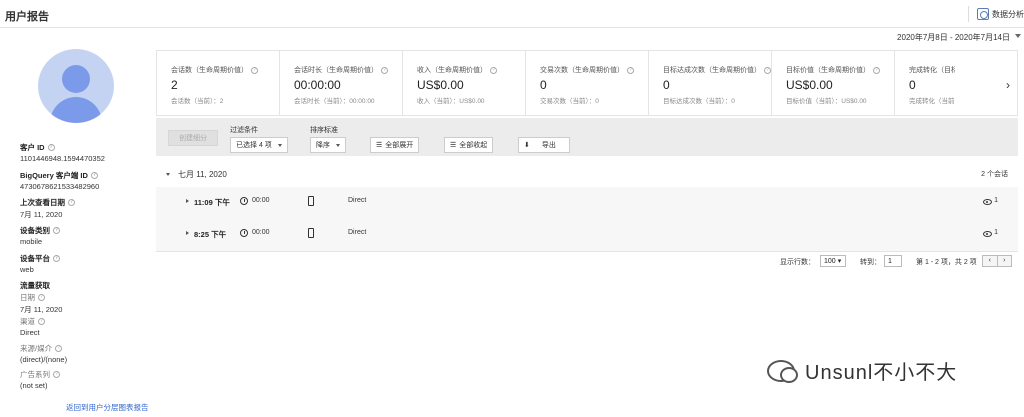  I want to click on date-range-picker: 2020年7月8日 - 2020年7月14日, so click(953, 37).